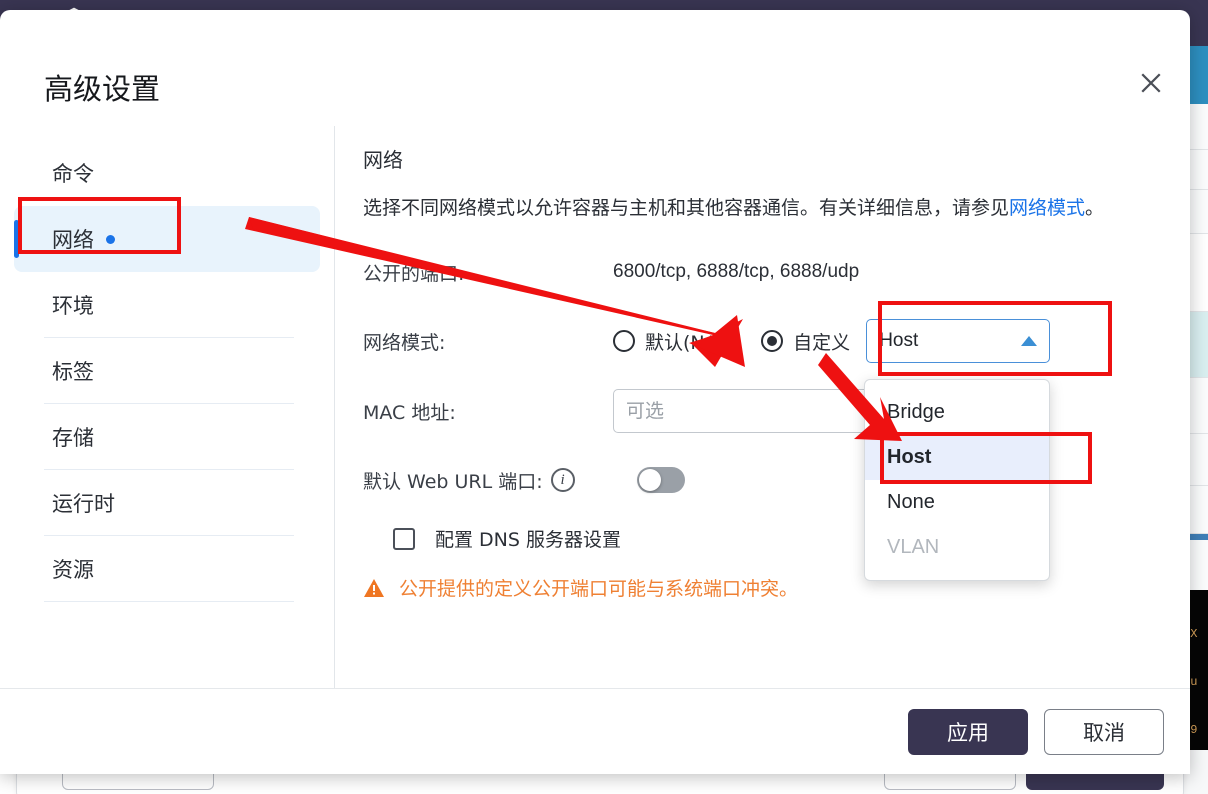 This screenshot has width=1208, height=794. I want to click on network-mode-select-value: Host, so click(899, 340).